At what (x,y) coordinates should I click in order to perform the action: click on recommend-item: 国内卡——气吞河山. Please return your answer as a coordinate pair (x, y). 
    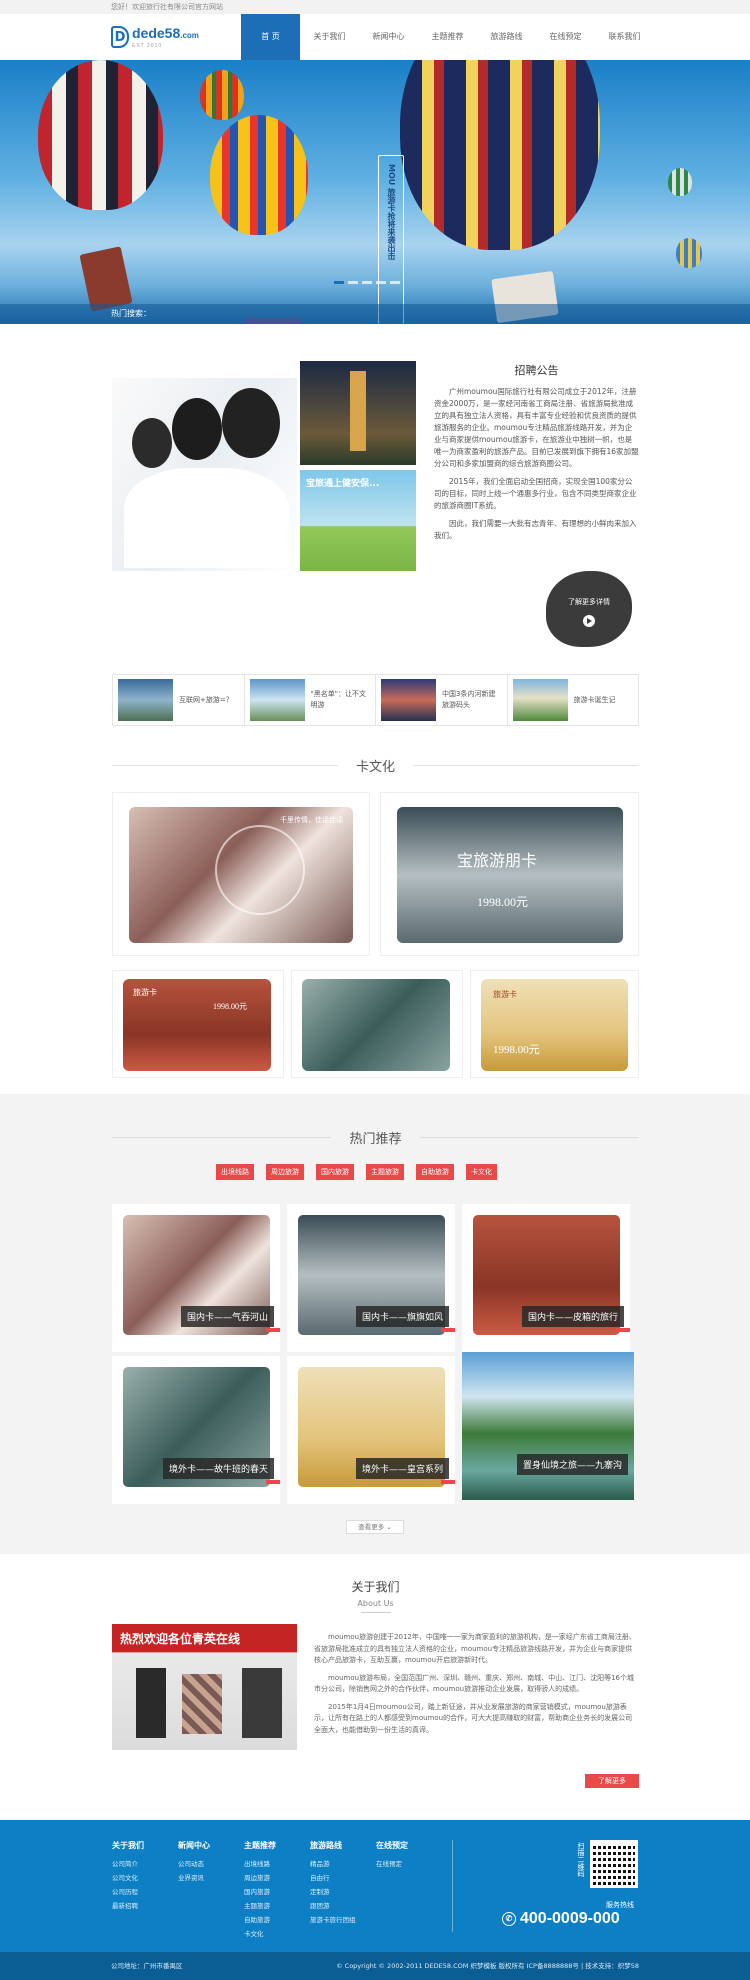
    Looking at the image, I should click on (196, 1278).